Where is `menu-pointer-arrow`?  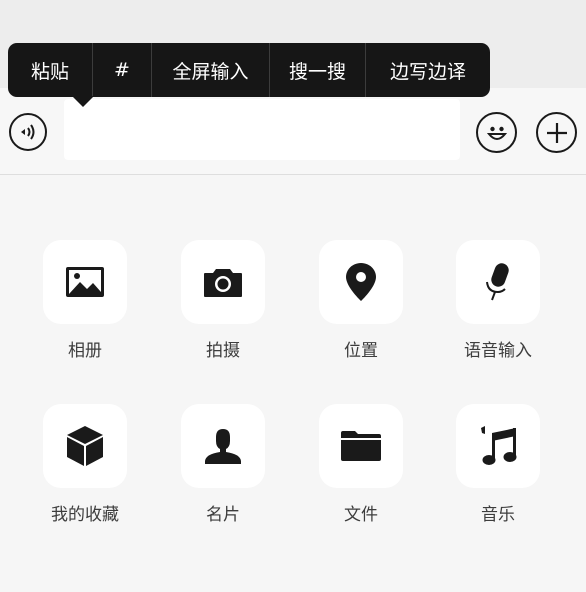 menu-pointer-arrow is located at coordinates (83, 101).